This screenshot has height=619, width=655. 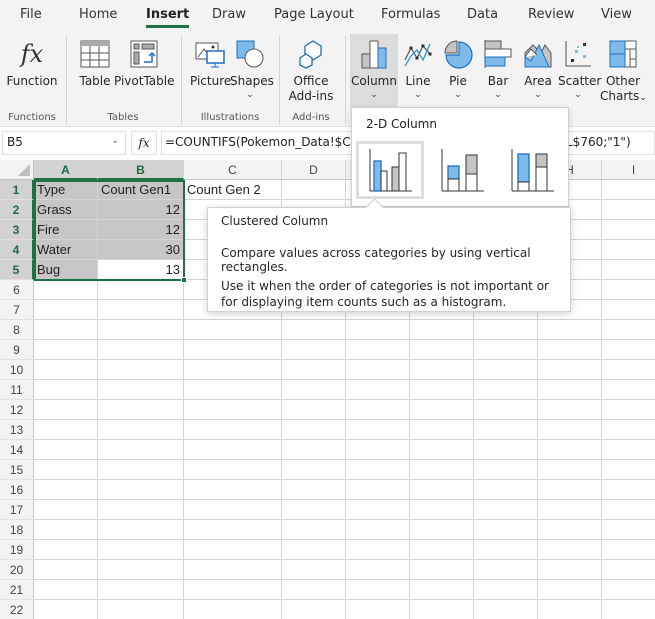 What do you see at coordinates (233, 390) in the screenshot?
I see `cell-c11` at bounding box center [233, 390].